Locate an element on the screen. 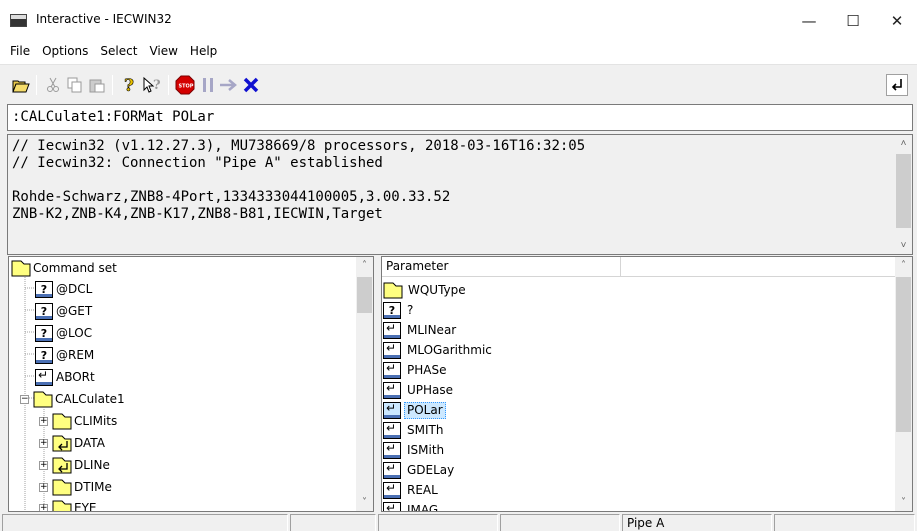  status-connection: Pipe A is located at coordinates (697, 522).